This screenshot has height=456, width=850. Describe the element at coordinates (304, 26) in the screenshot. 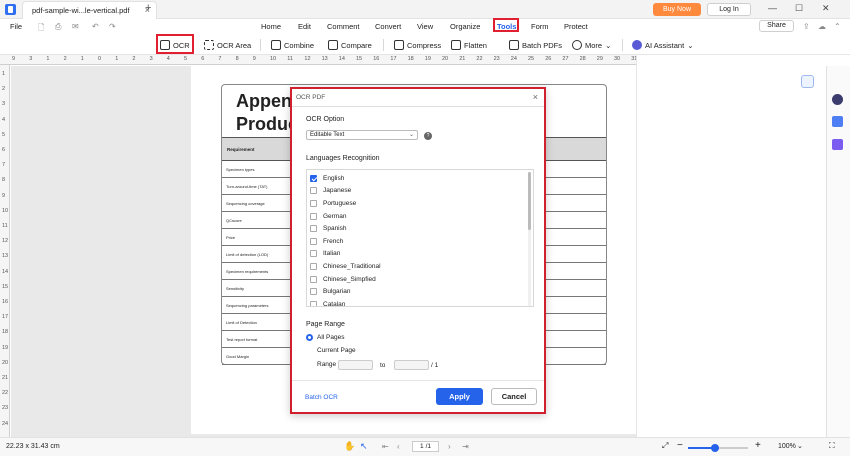

I see `menu-edit: Edit` at that location.